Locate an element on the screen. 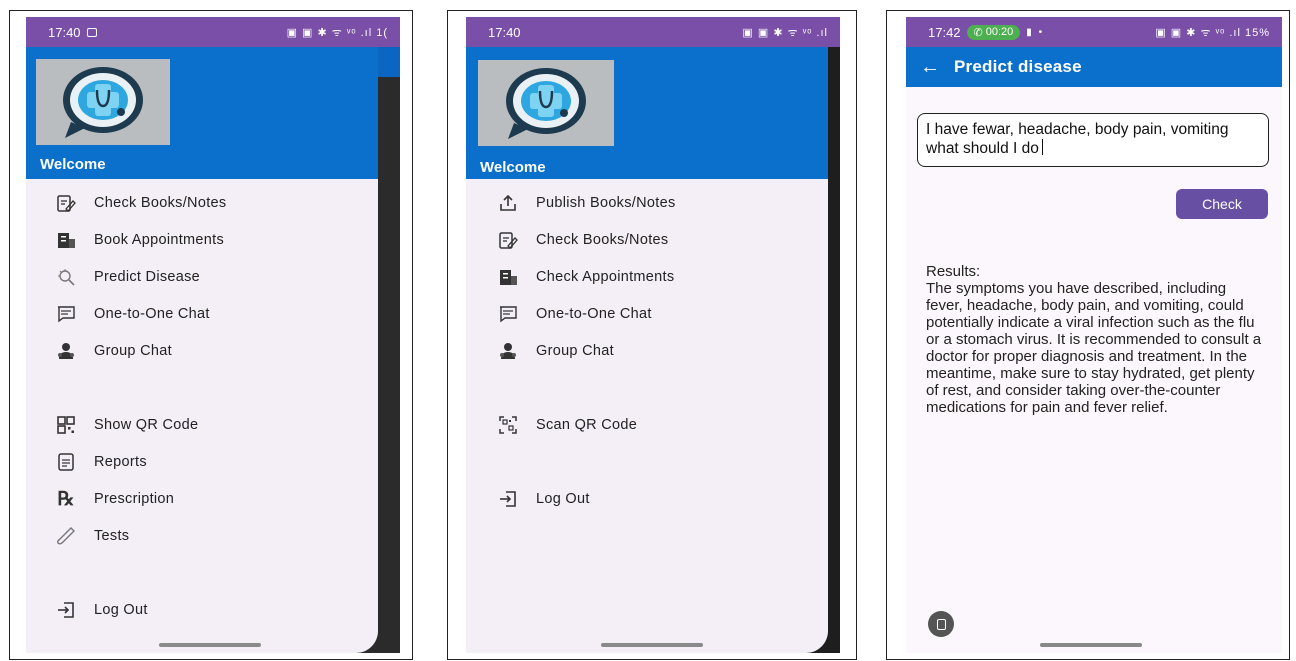 The image size is (1296, 661). menu-item-label: Check Appointments is located at coordinates (605, 277).